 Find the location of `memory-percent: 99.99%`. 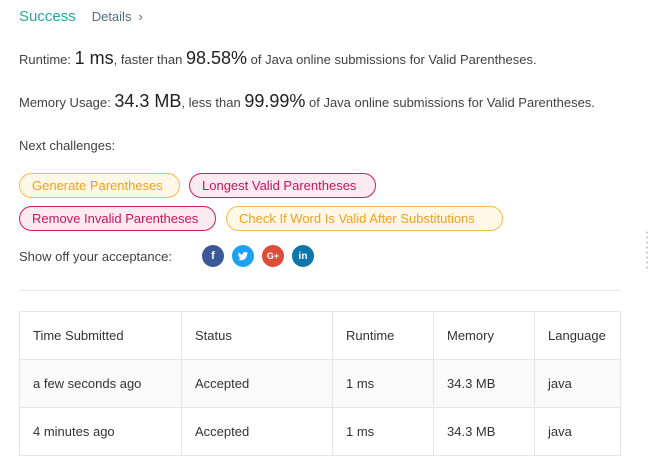

memory-percent: 99.99% is located at coordinates (275, 101).